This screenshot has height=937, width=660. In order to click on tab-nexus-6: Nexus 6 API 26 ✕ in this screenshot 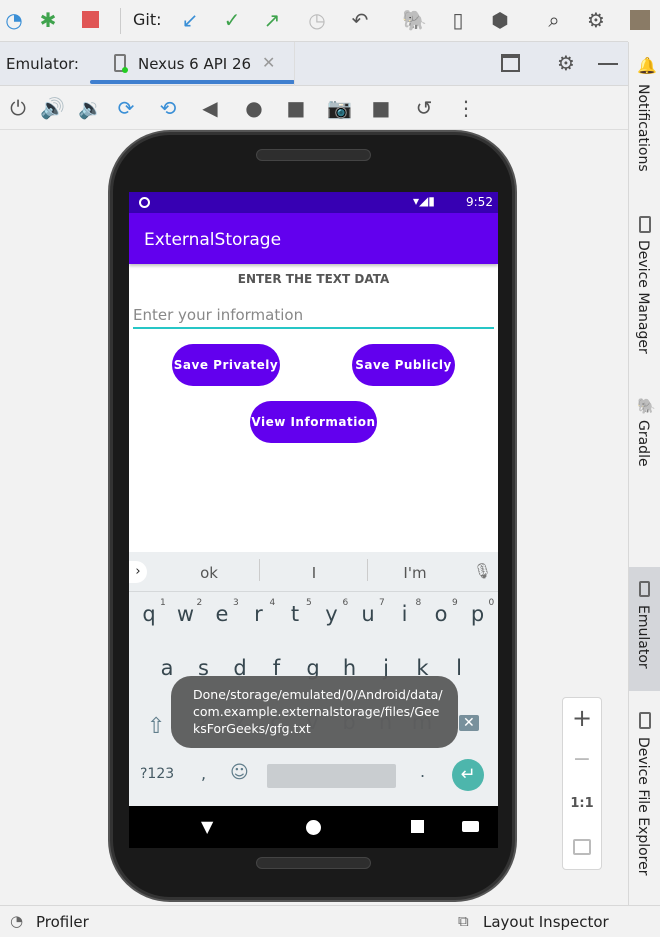, I will do `click(192, 64)`.